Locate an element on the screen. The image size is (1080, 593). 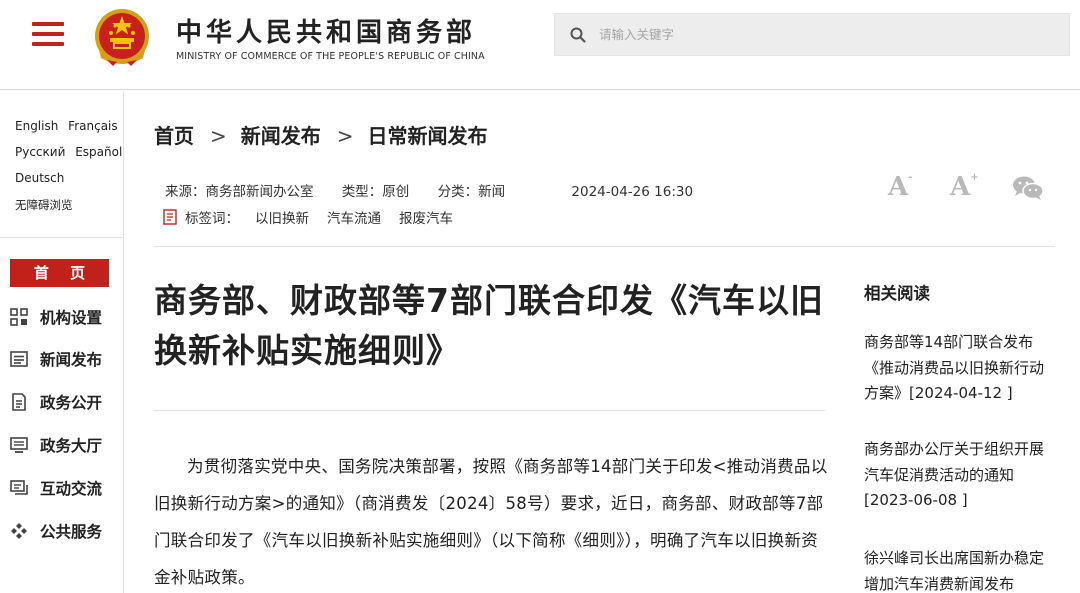
lang-german-link: Deutsch is located at coordinates (39, 178).